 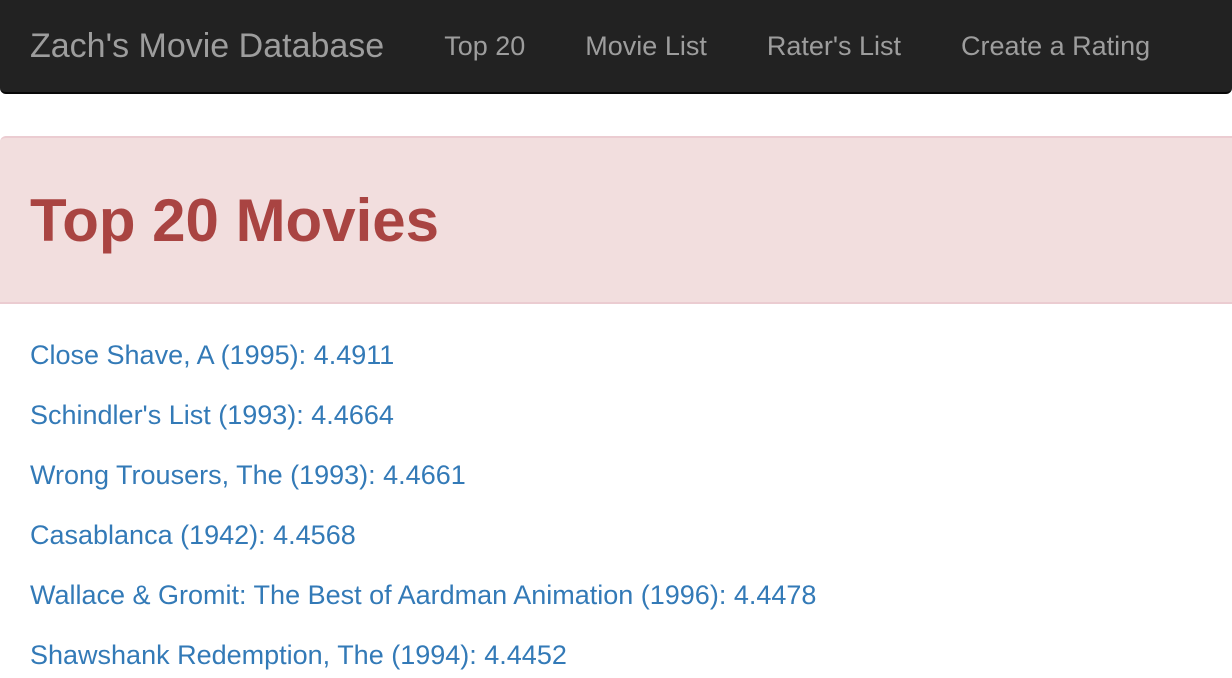 I want to click on nav-movie-list: Movie List, so click(x=646, y=46).